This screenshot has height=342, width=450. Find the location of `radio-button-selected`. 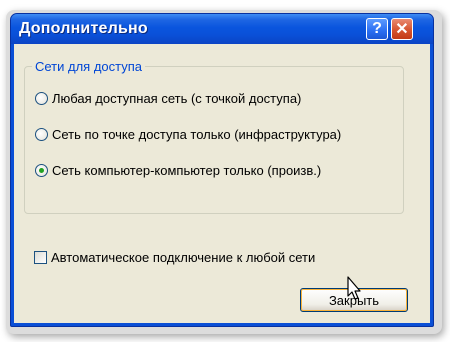

radio-button-selected is located at coordinates (41, 170).